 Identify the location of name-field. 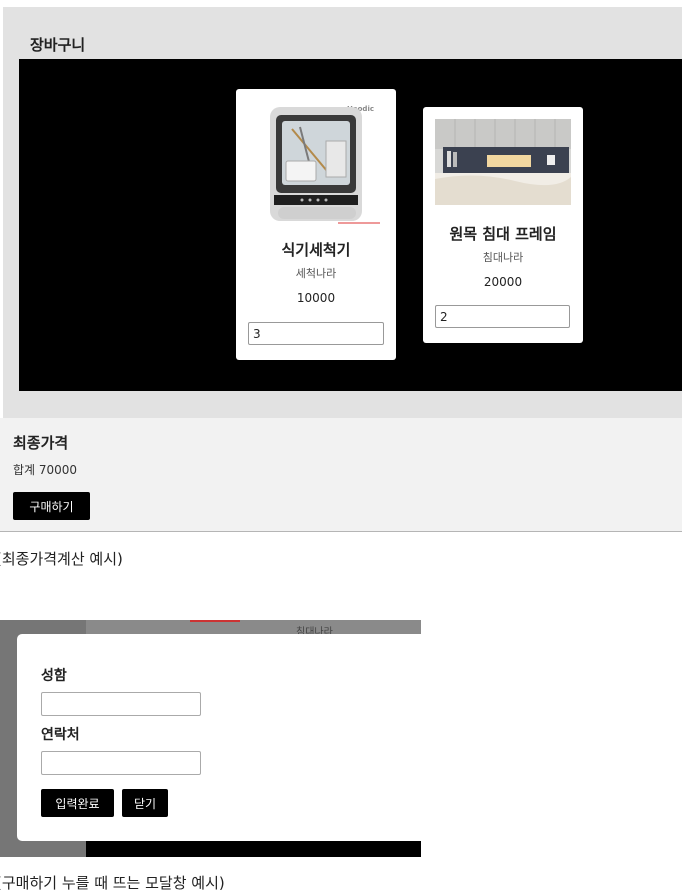
(121, 704).